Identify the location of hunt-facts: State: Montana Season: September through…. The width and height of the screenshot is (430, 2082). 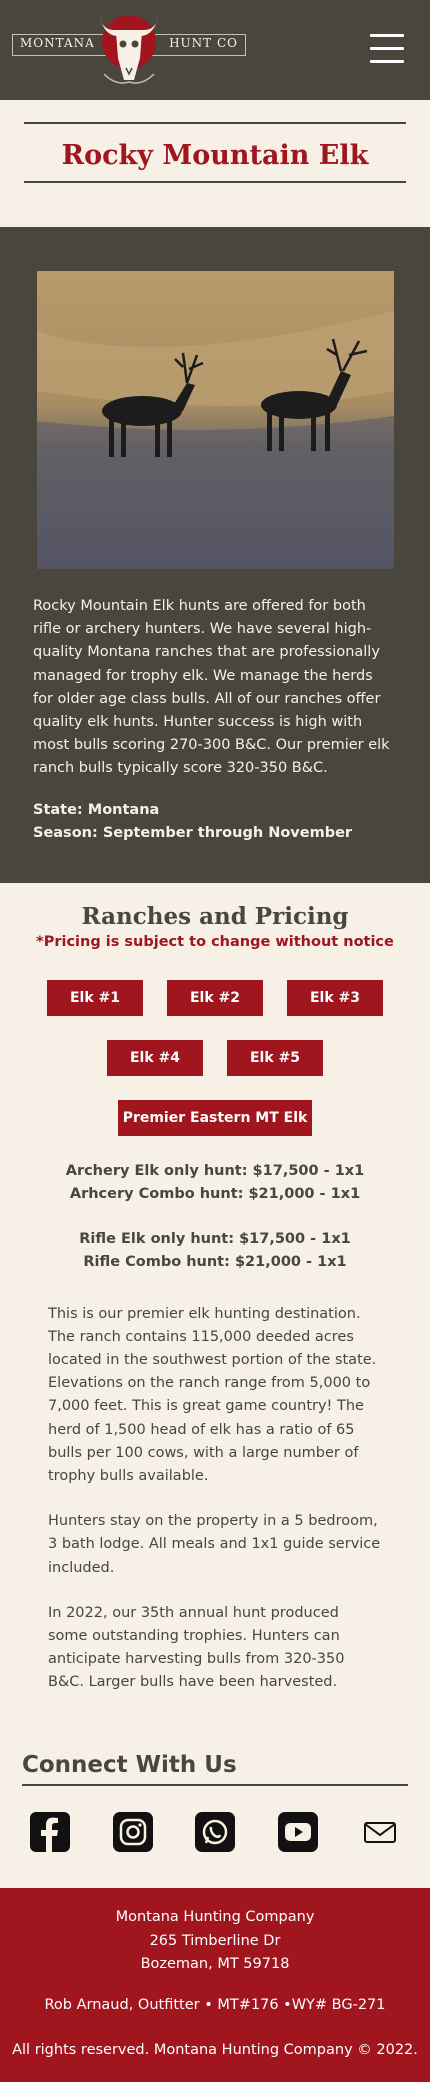
(215, 822).